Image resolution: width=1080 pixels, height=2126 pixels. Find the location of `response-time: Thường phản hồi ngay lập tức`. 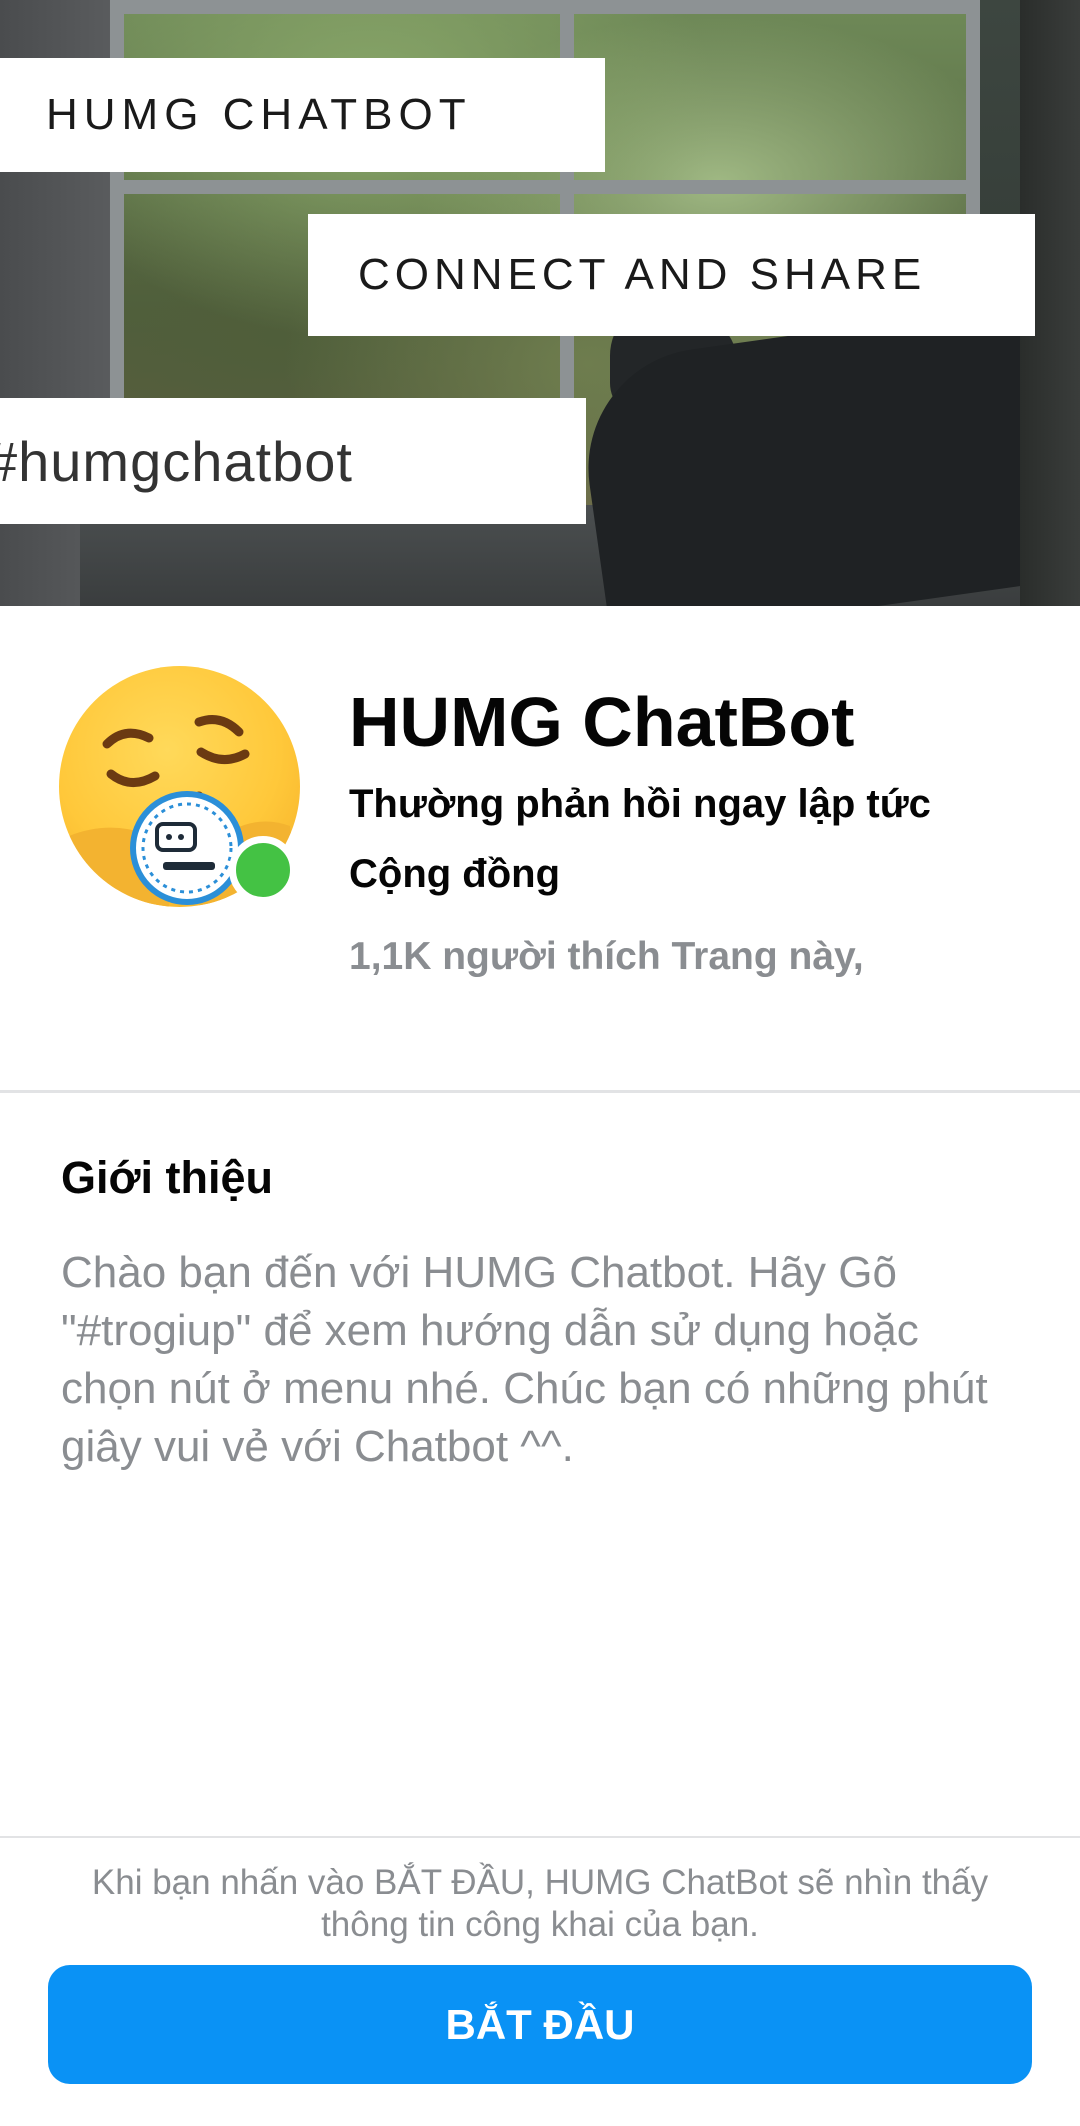

response-time: Thường phản hồi ngay lập tức is located at coordinates (640, 804).